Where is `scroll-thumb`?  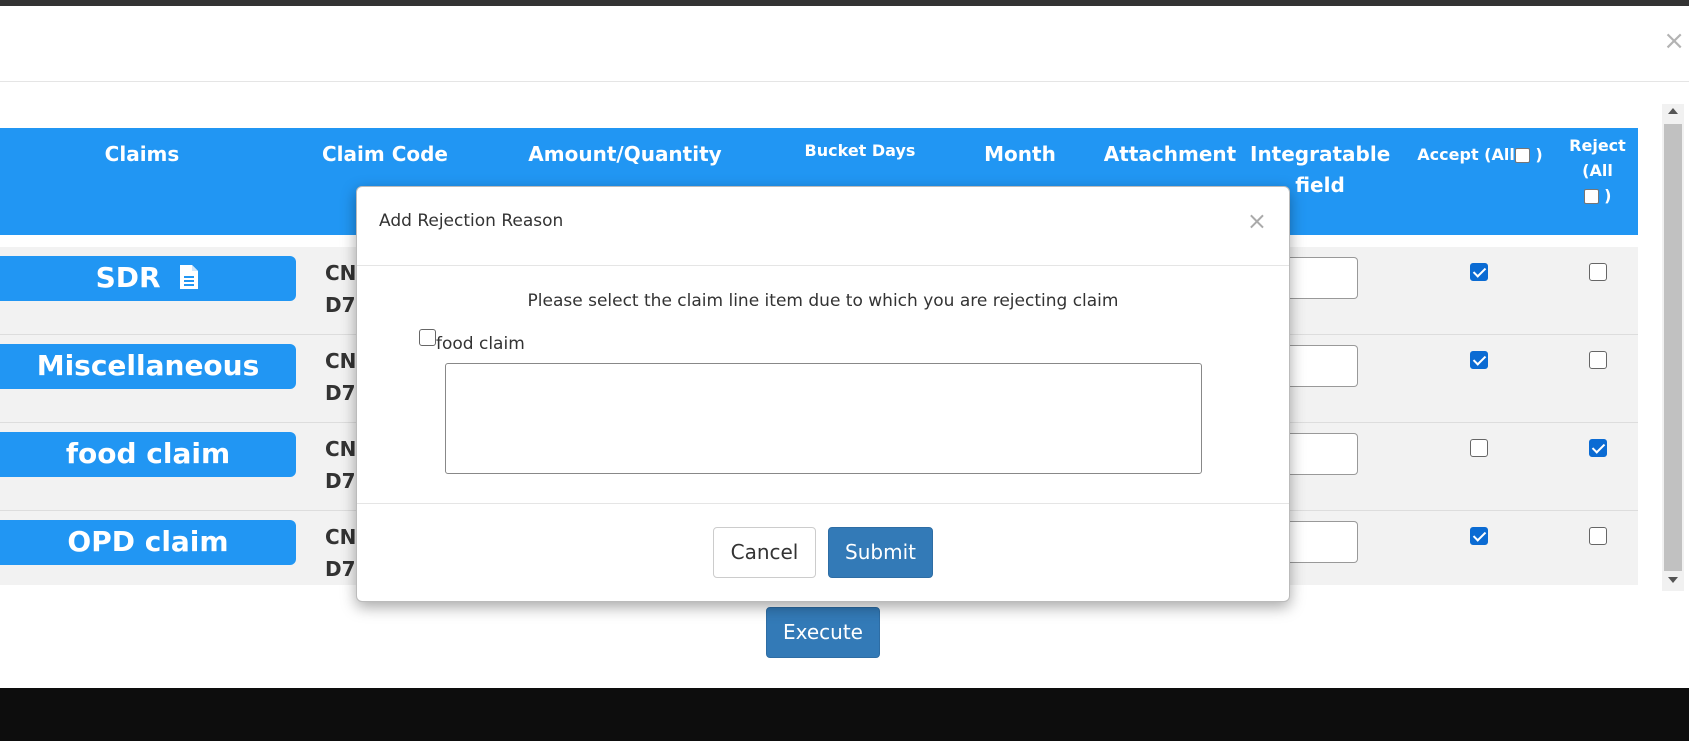 scroll-thumb is located at coordinates (1673, 347).